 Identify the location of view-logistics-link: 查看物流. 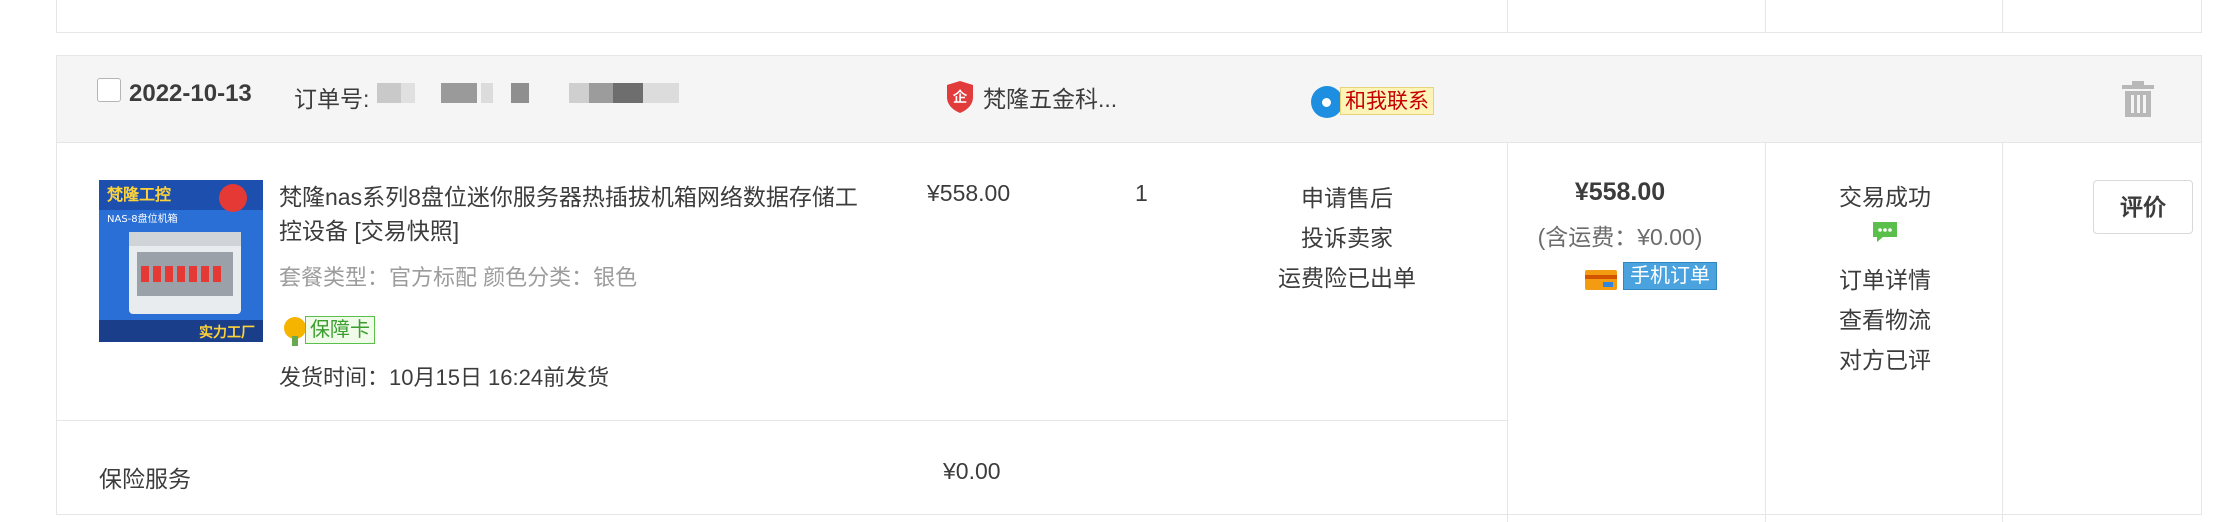
(1885, 320).